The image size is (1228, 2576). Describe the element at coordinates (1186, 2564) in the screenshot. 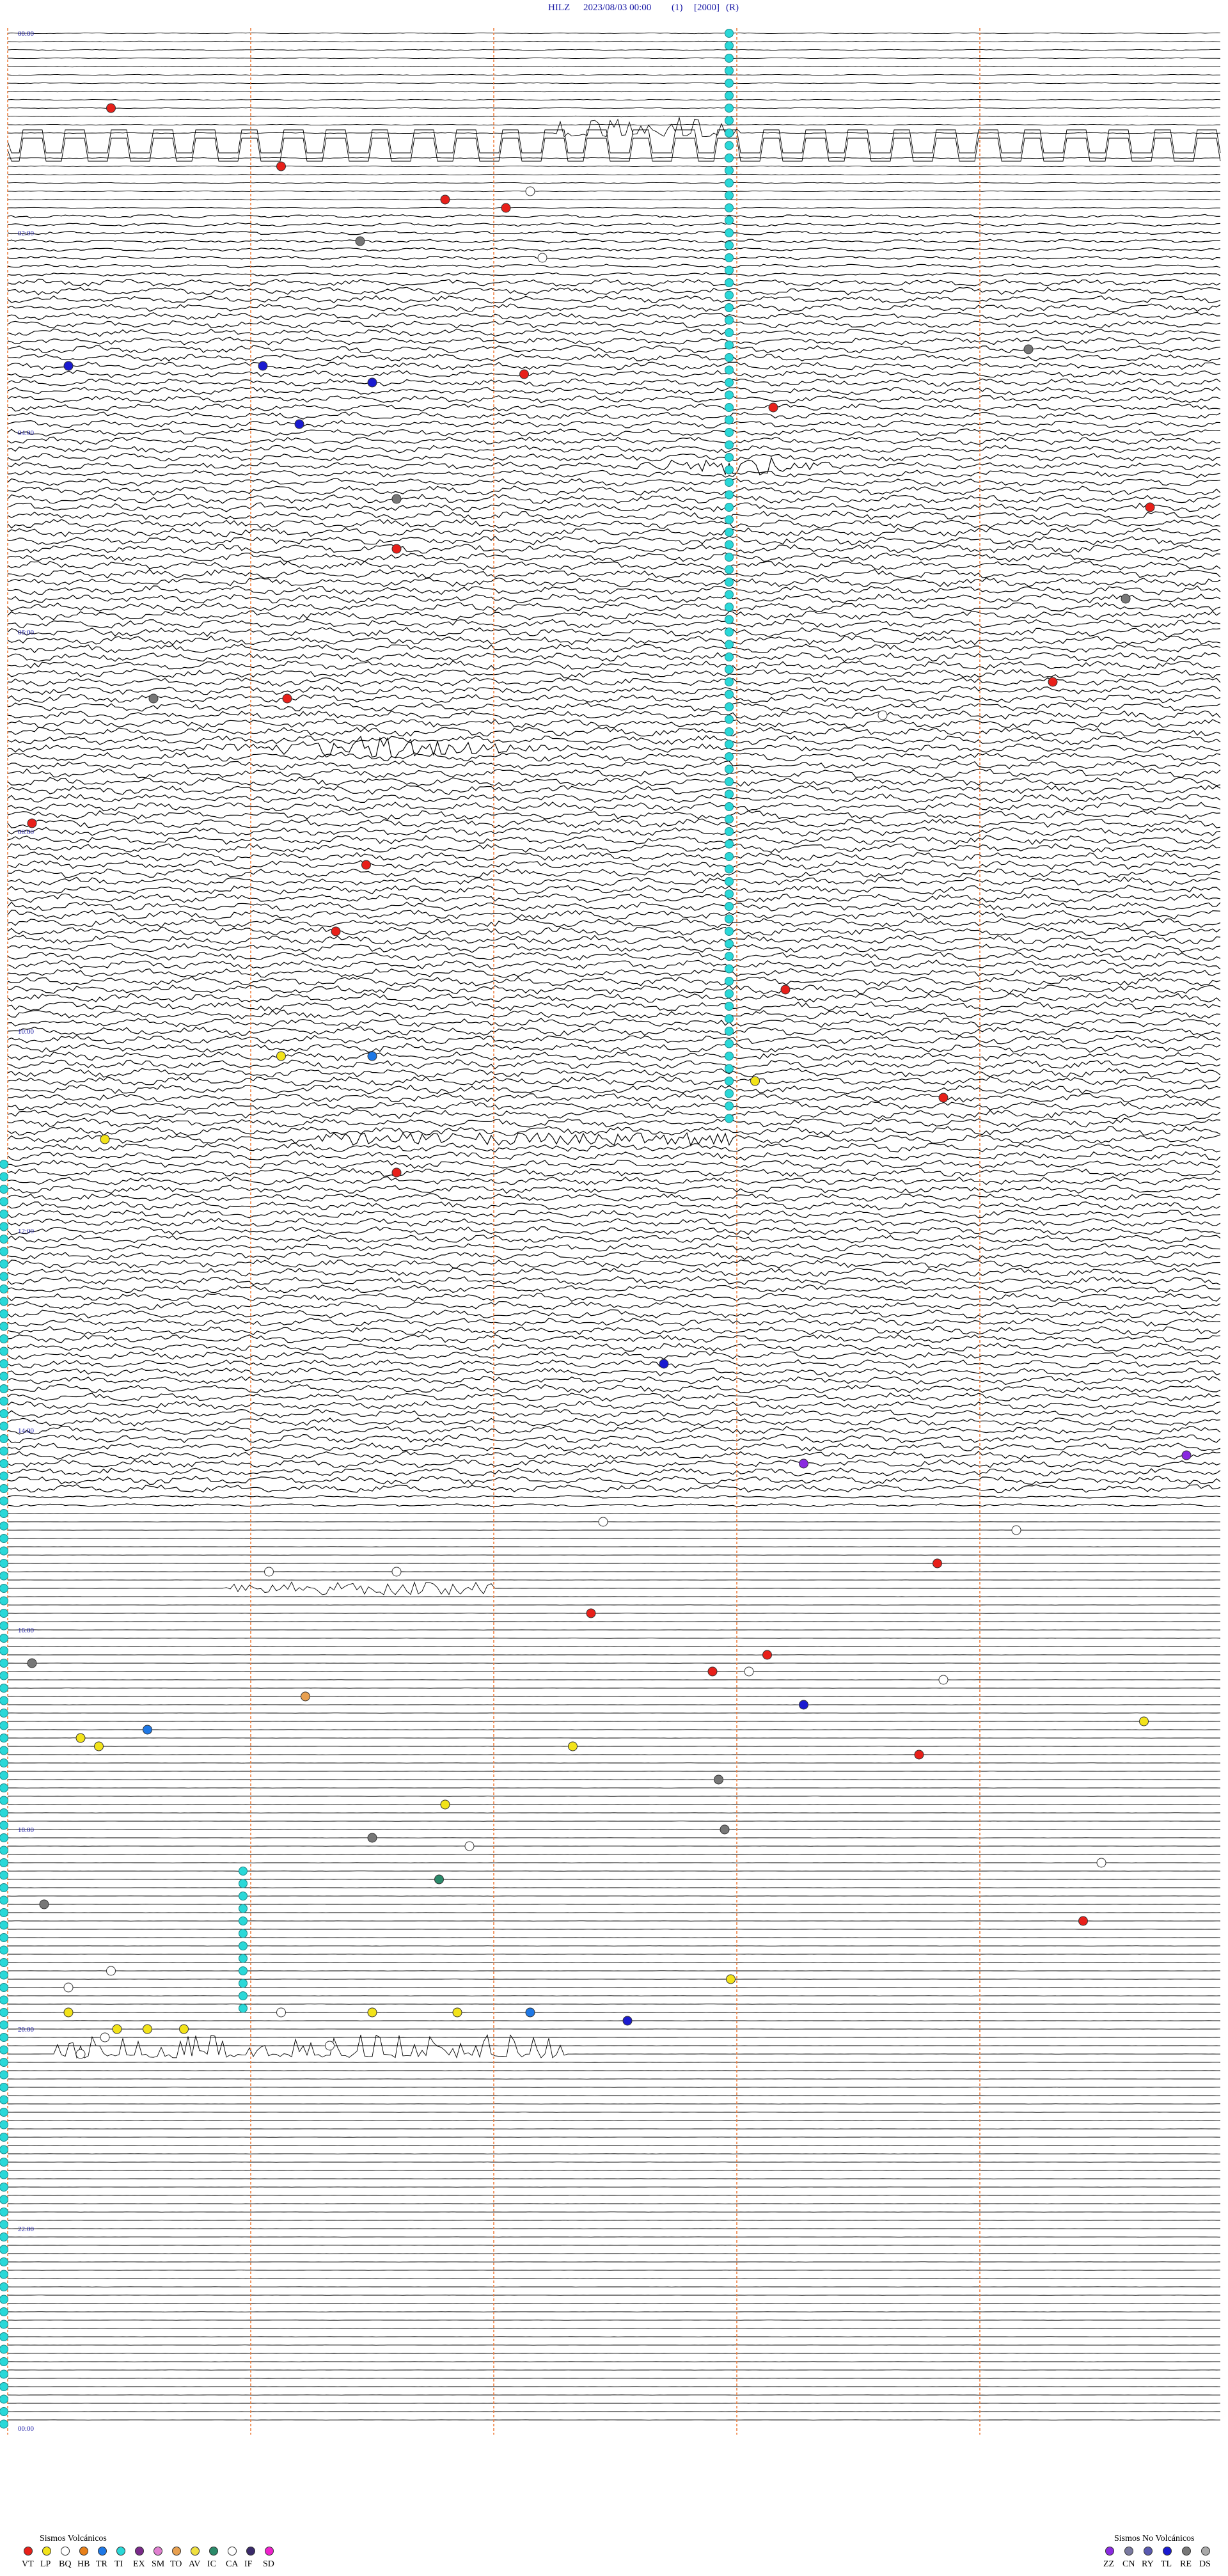

I see `legend-code: RE` at that location.